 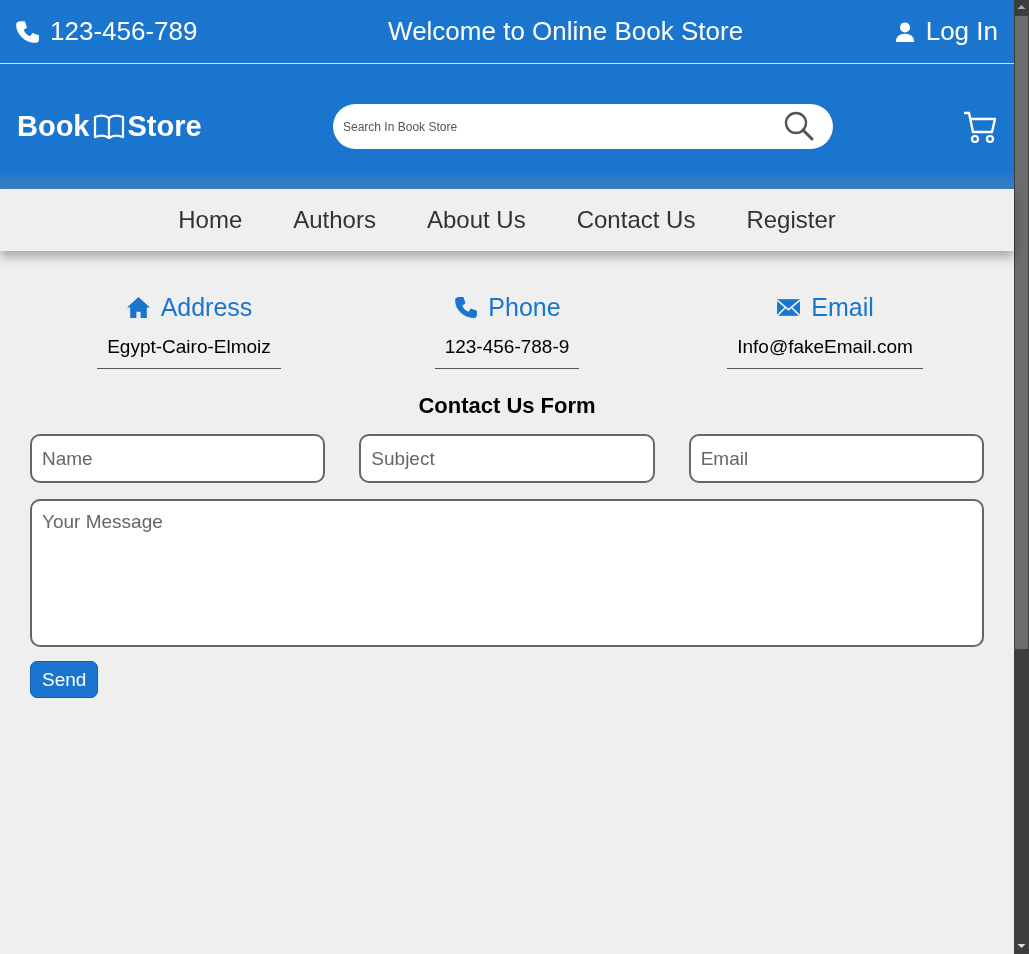 What do you see at coordinates (178, 458) in the screenshot?
I see `input-field: Name` at bounding box center [178, 458].